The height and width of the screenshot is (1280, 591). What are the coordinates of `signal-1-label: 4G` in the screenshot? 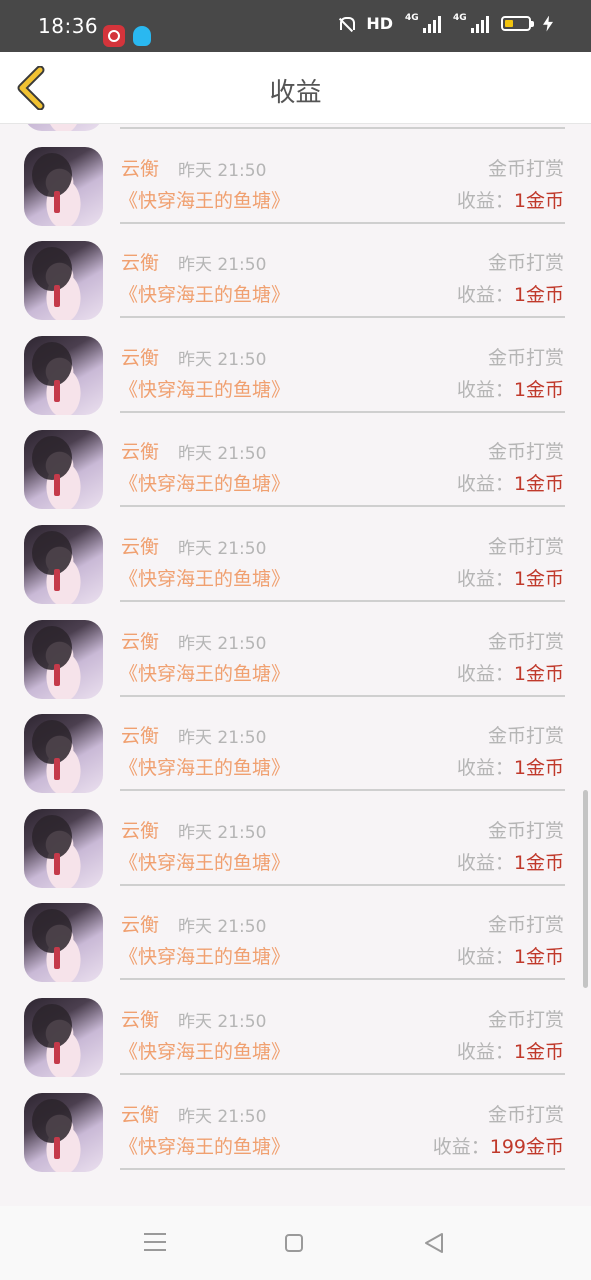 It's located at (412, 17).